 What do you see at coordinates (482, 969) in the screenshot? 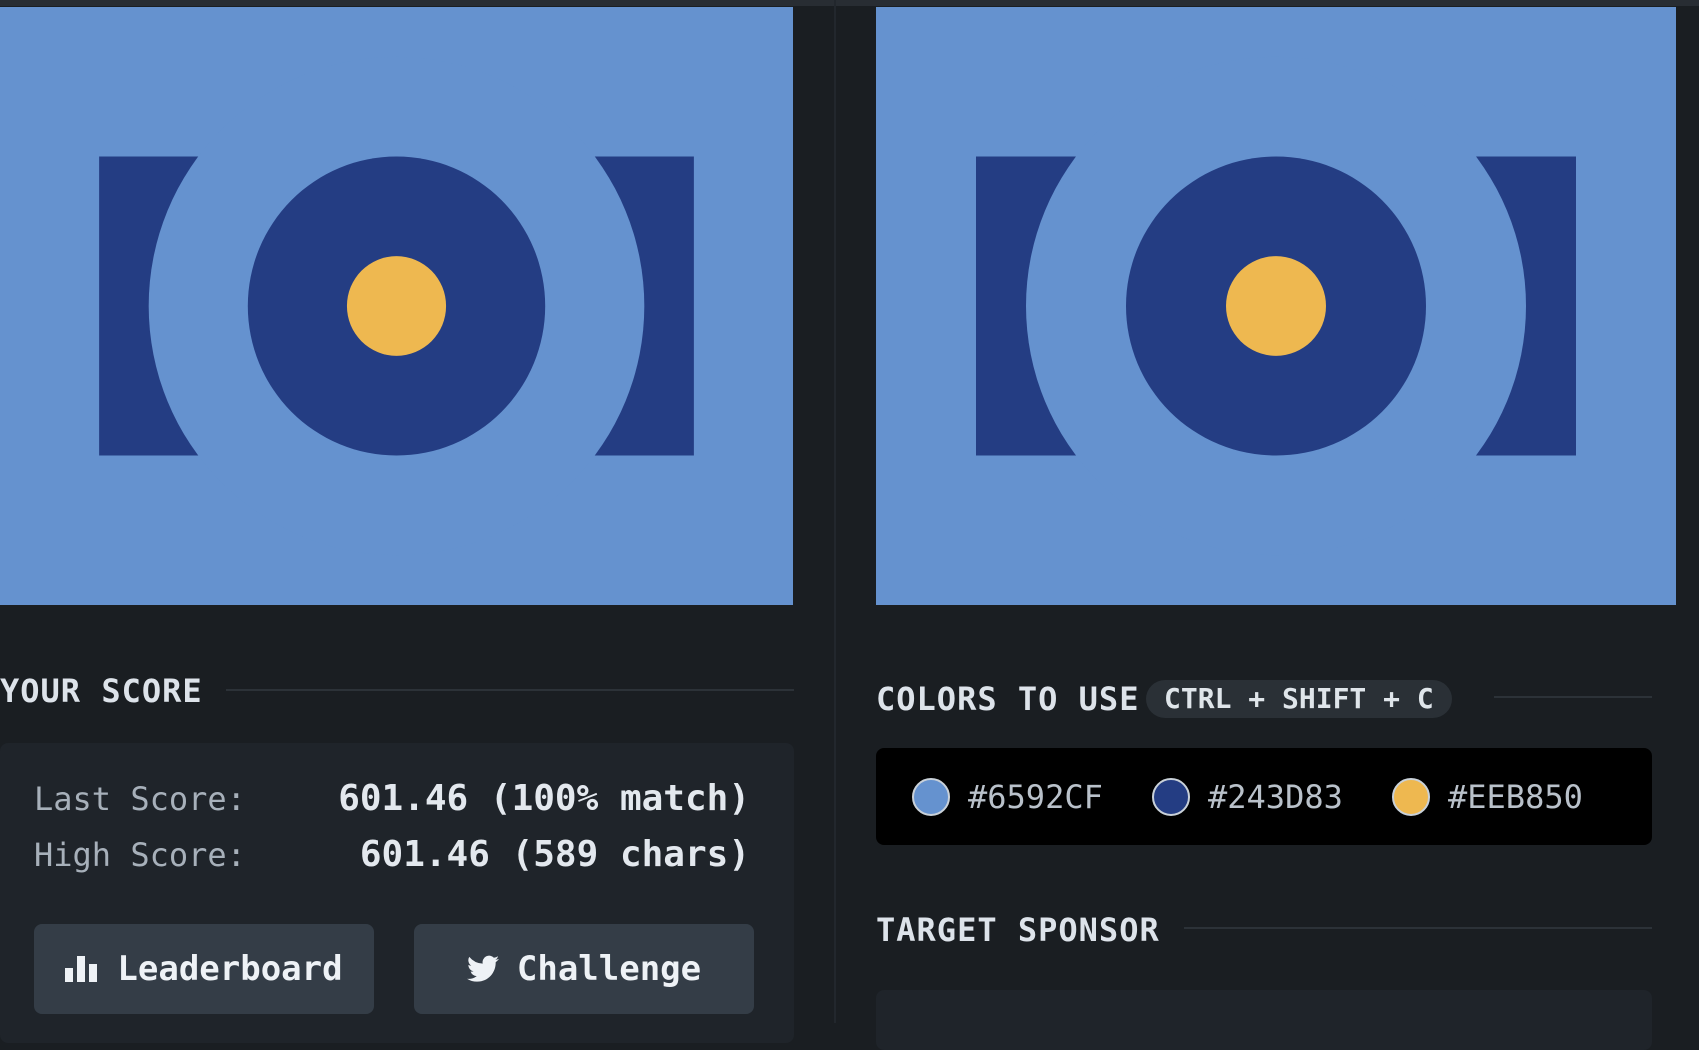
I see `twitter-icon` at bounding box center [482, 969].